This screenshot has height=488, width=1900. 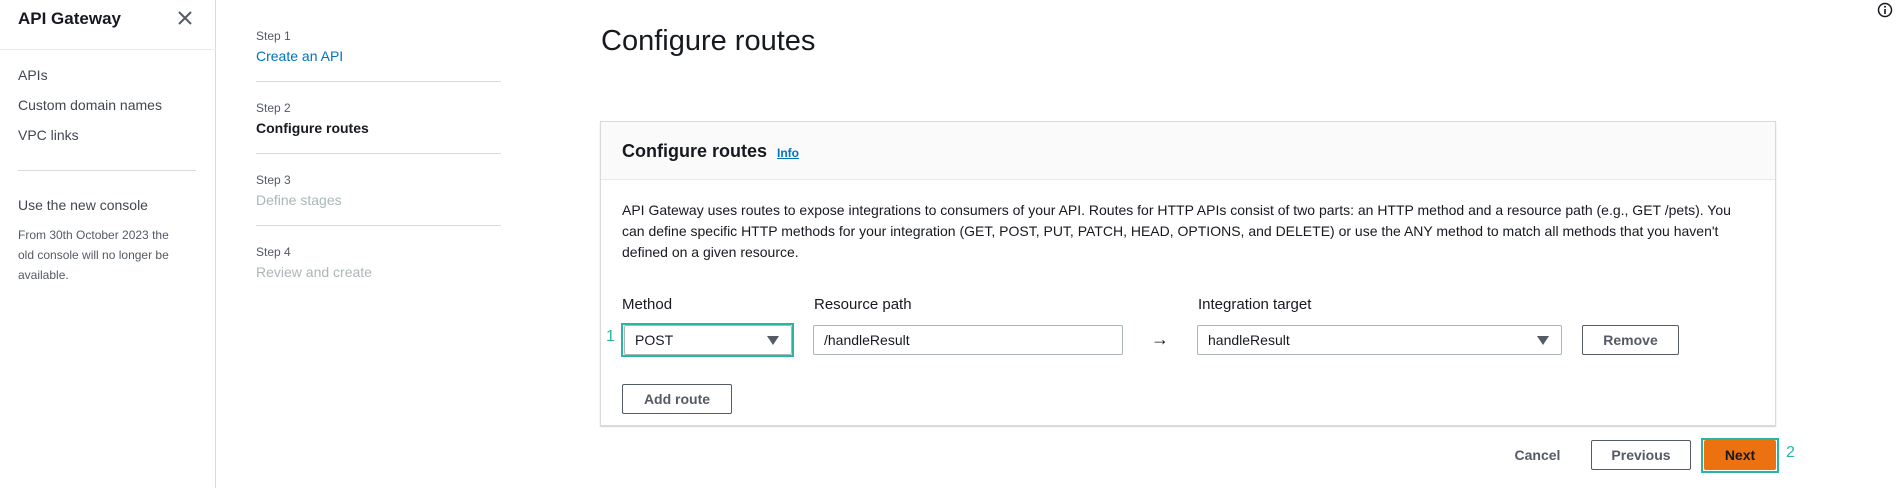 I want to click on route-arrow: →, so click(x=1160, y=339).